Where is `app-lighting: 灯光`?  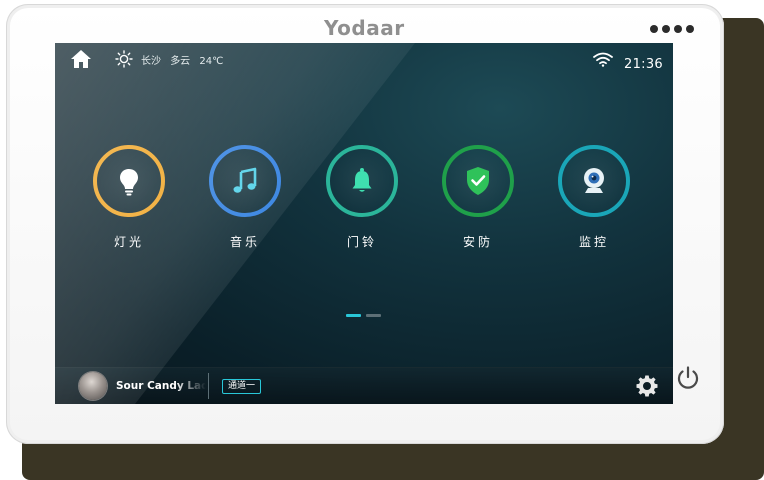 app-lighting: 灯光 is located at coordinates (131, 203).